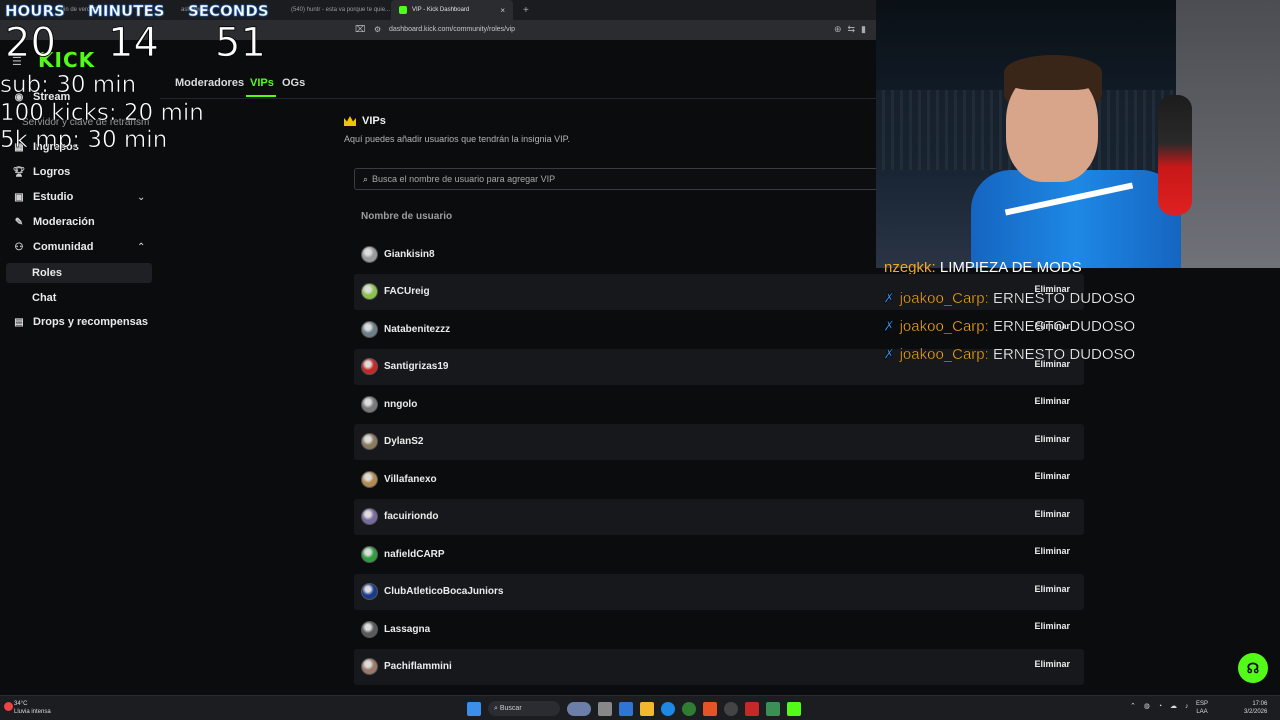  I want to click on vip-username: Pachiflammini, so click(418, 666).